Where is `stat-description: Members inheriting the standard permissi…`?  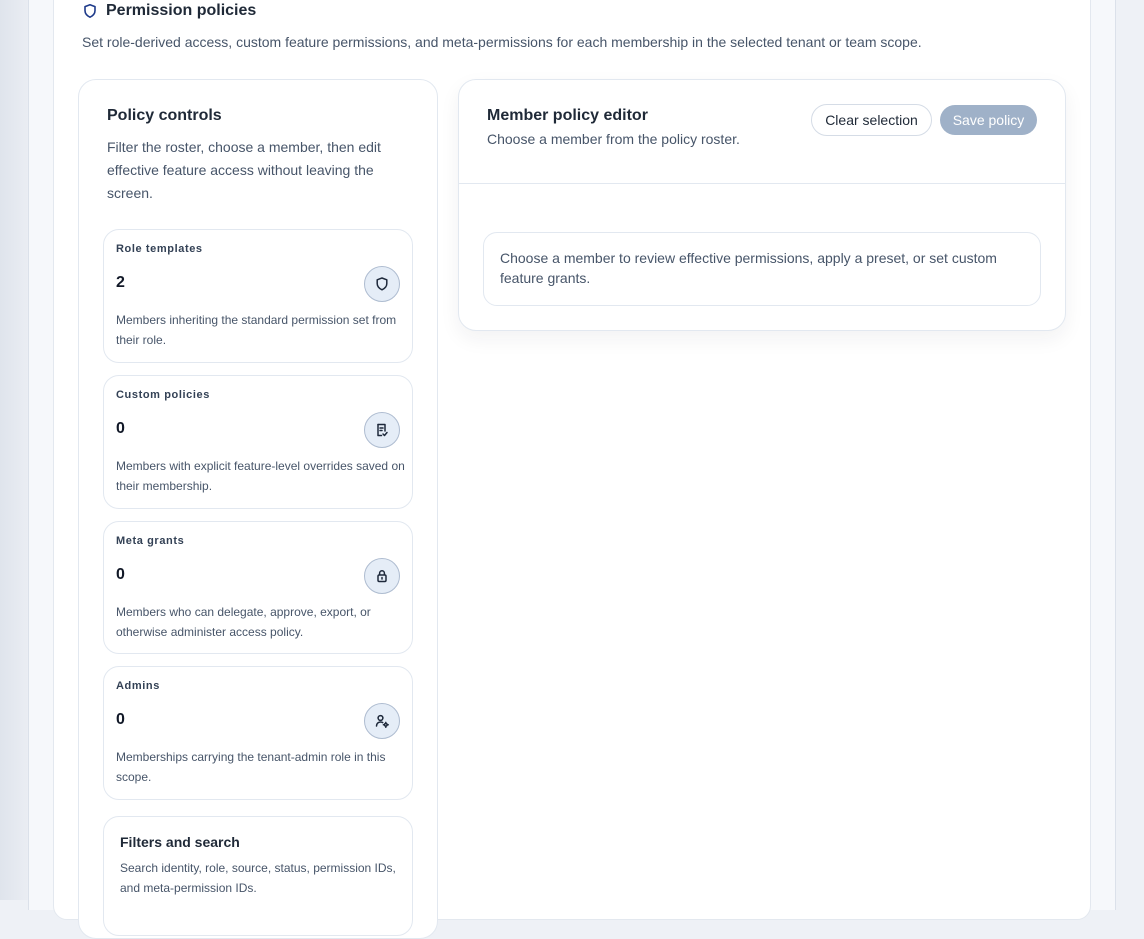 stat-description: Members inheriting the standard permissi… is located at coordinates (256, 330).